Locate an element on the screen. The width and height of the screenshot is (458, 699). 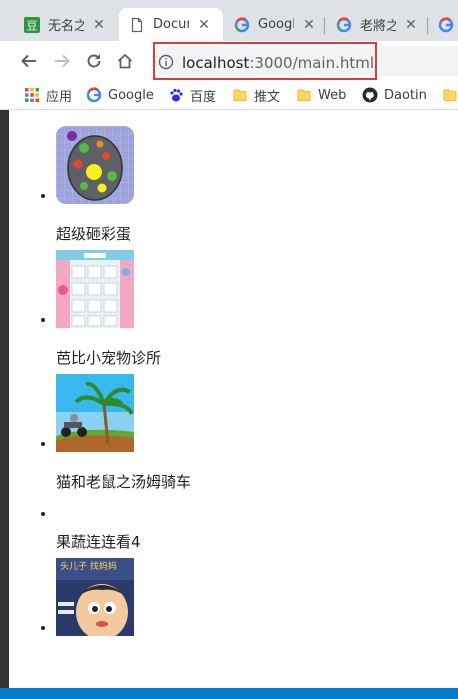
page-icon is located at coordinates (137, 25).